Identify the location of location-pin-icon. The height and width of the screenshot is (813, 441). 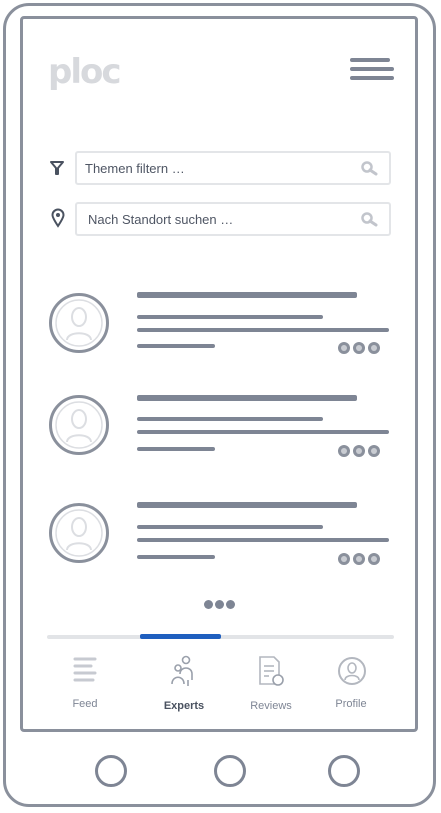
(58, 220).